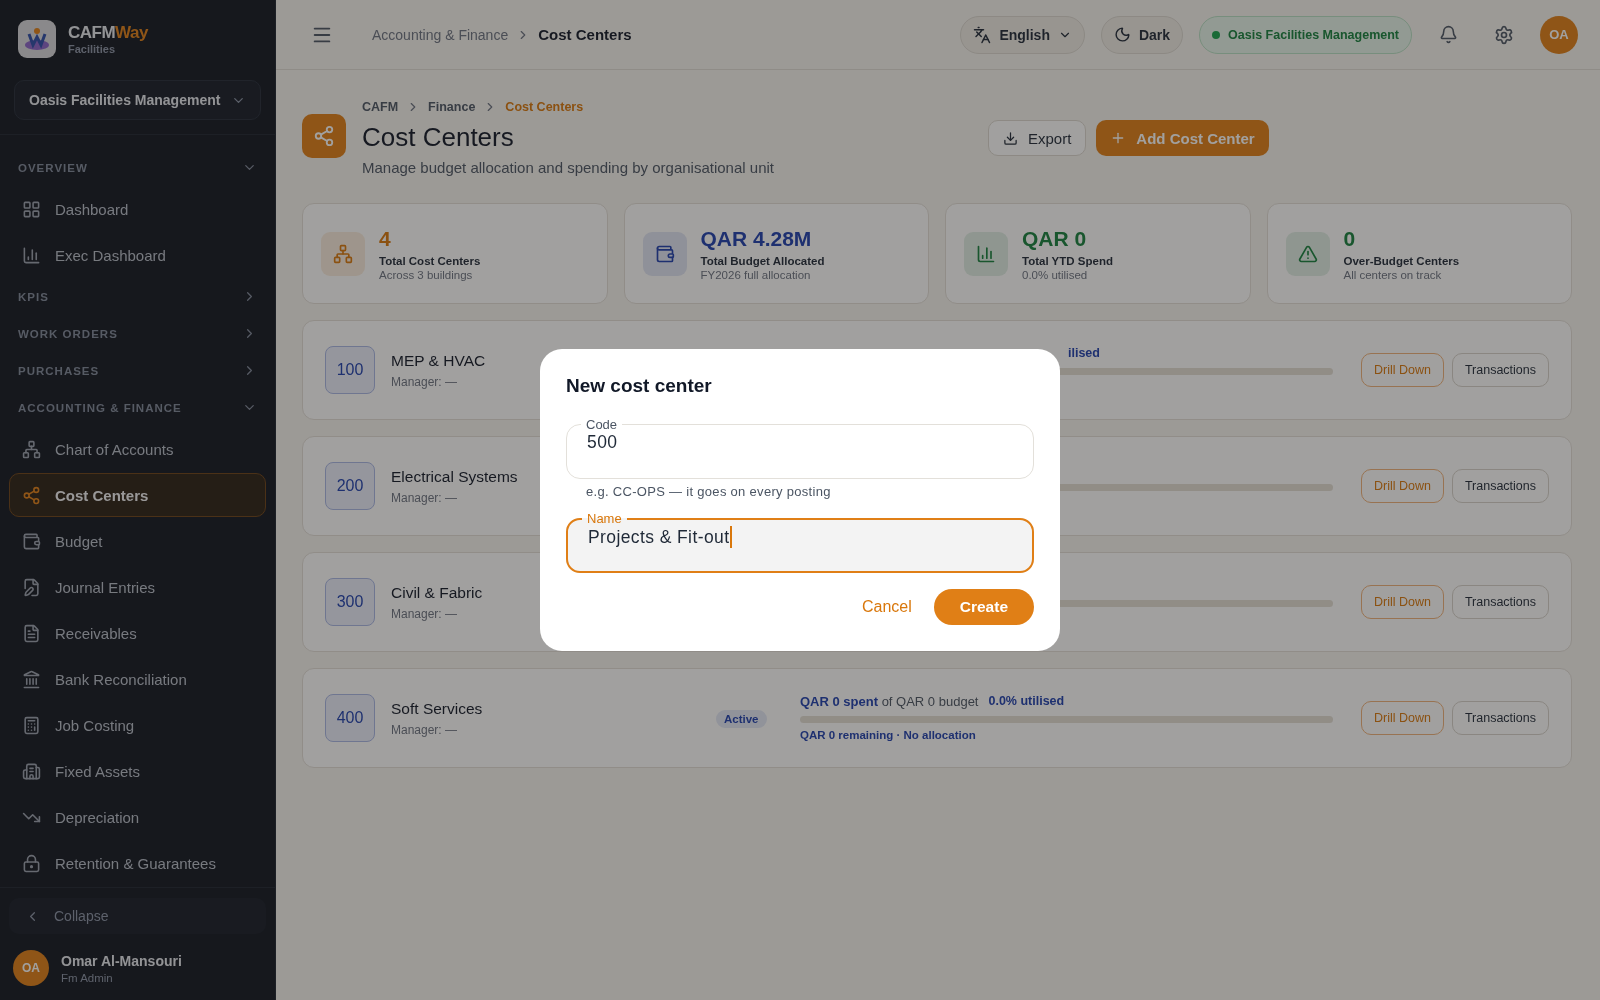 The height and width of the screenshot is (1000, 1600). Describe the element at coordinates (886, 607) in the screenshot. I see `cancel-button: Cancel` at that location.